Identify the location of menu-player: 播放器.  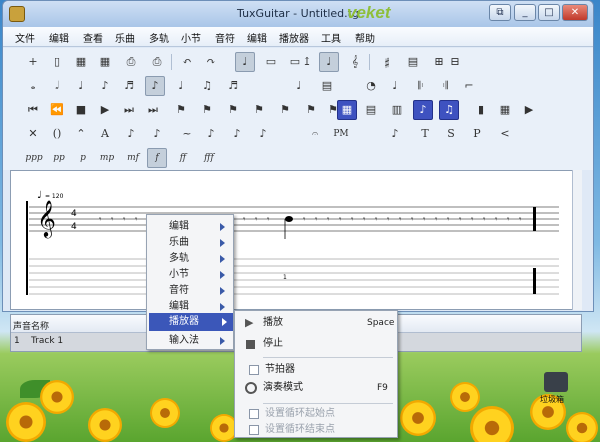
(294, 37).